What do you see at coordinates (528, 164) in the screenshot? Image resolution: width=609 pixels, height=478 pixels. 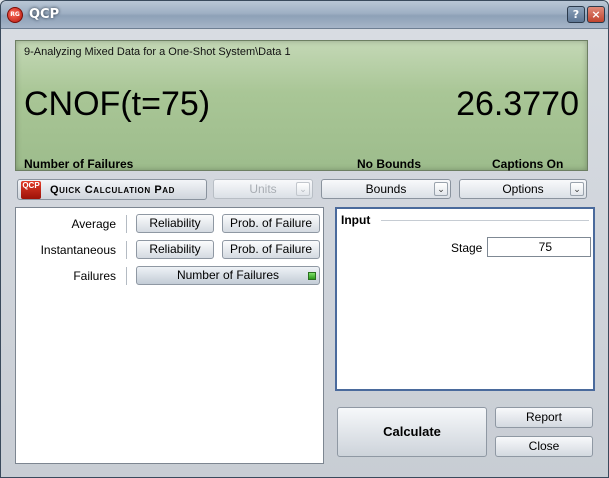 I see `status-captions: Captions On` at bounding box center [528, 164].